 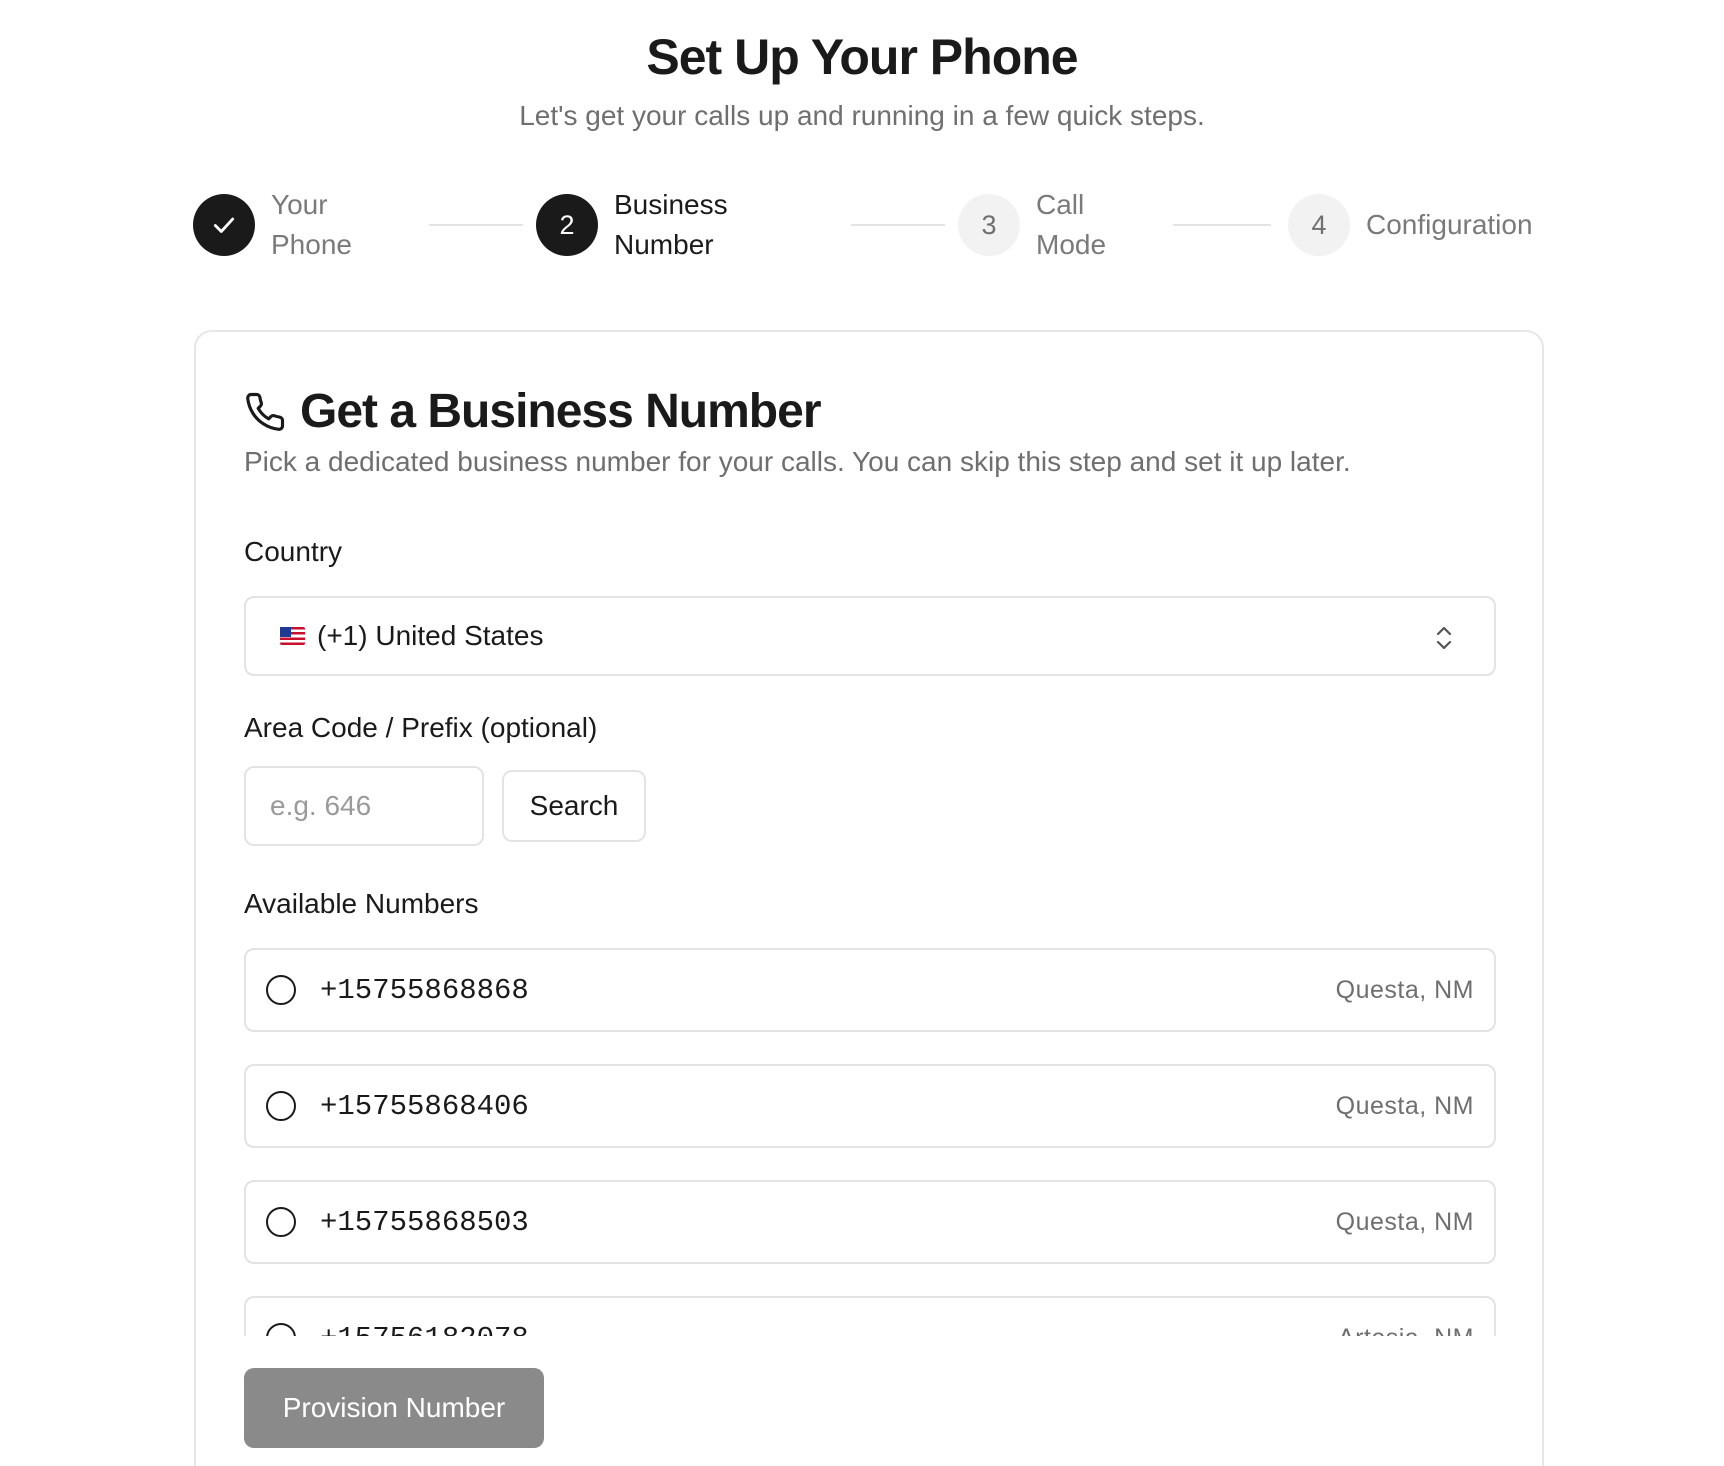 What do you see at coordinates (224, 225) in the screenshot?
I see `checkmark-icon` at bounding box center [224, 225].